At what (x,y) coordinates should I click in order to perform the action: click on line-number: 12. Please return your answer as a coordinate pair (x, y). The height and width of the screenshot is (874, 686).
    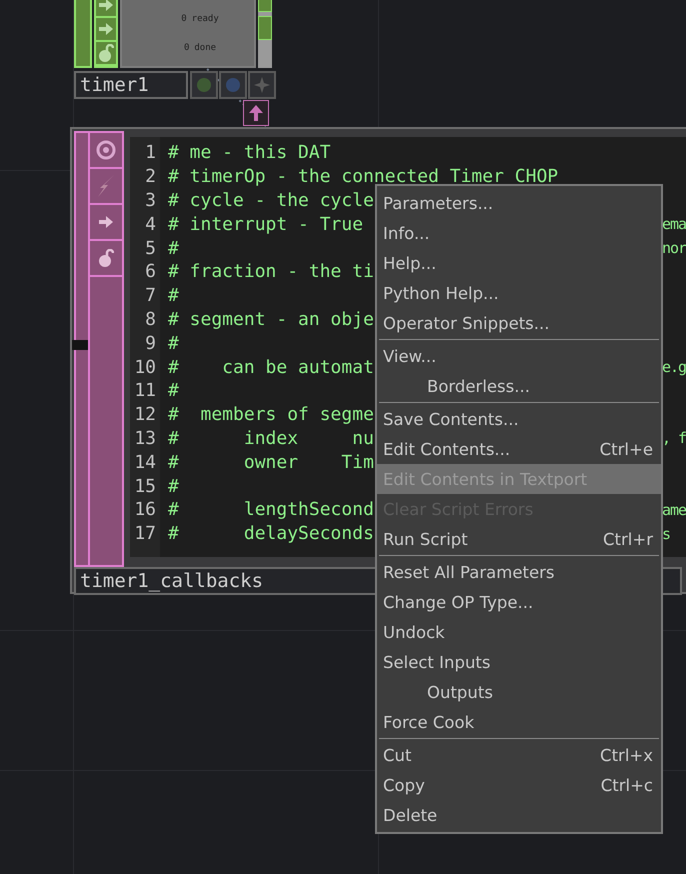
    Looking at the image, I should click on (144, 415).